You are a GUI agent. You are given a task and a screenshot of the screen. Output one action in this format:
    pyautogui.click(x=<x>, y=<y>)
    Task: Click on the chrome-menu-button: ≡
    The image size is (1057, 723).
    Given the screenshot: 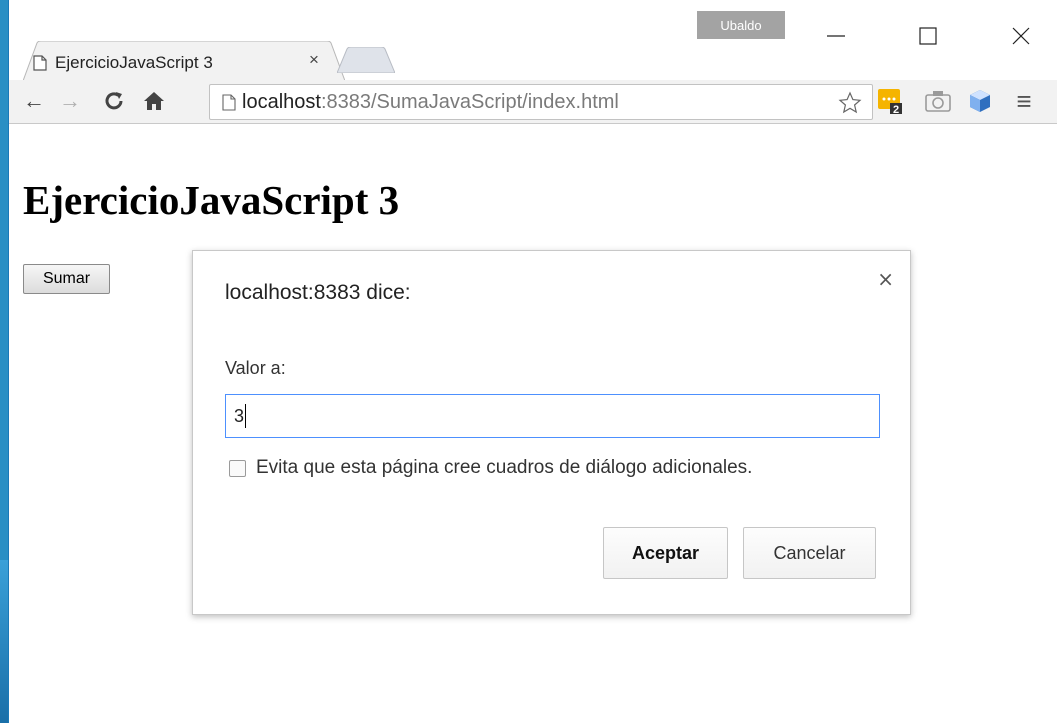 What is the action you would take?
    pyautogui.click(x=1024, y=101)
    